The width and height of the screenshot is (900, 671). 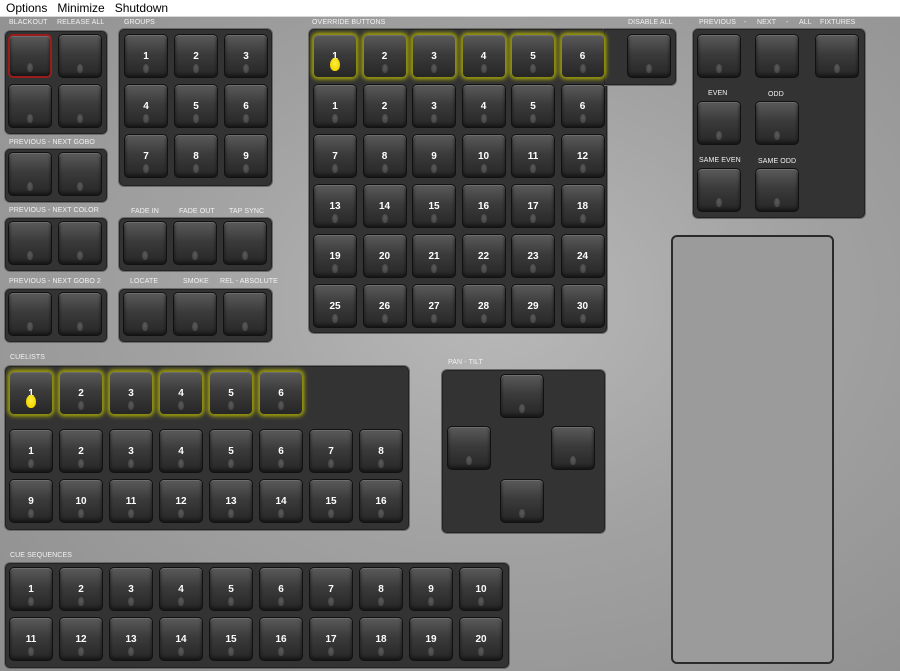 What do you see at coordinates (582, 56) in the screenshot?
I see `override-top-button-6: 6` at bounding box center [582, 56].